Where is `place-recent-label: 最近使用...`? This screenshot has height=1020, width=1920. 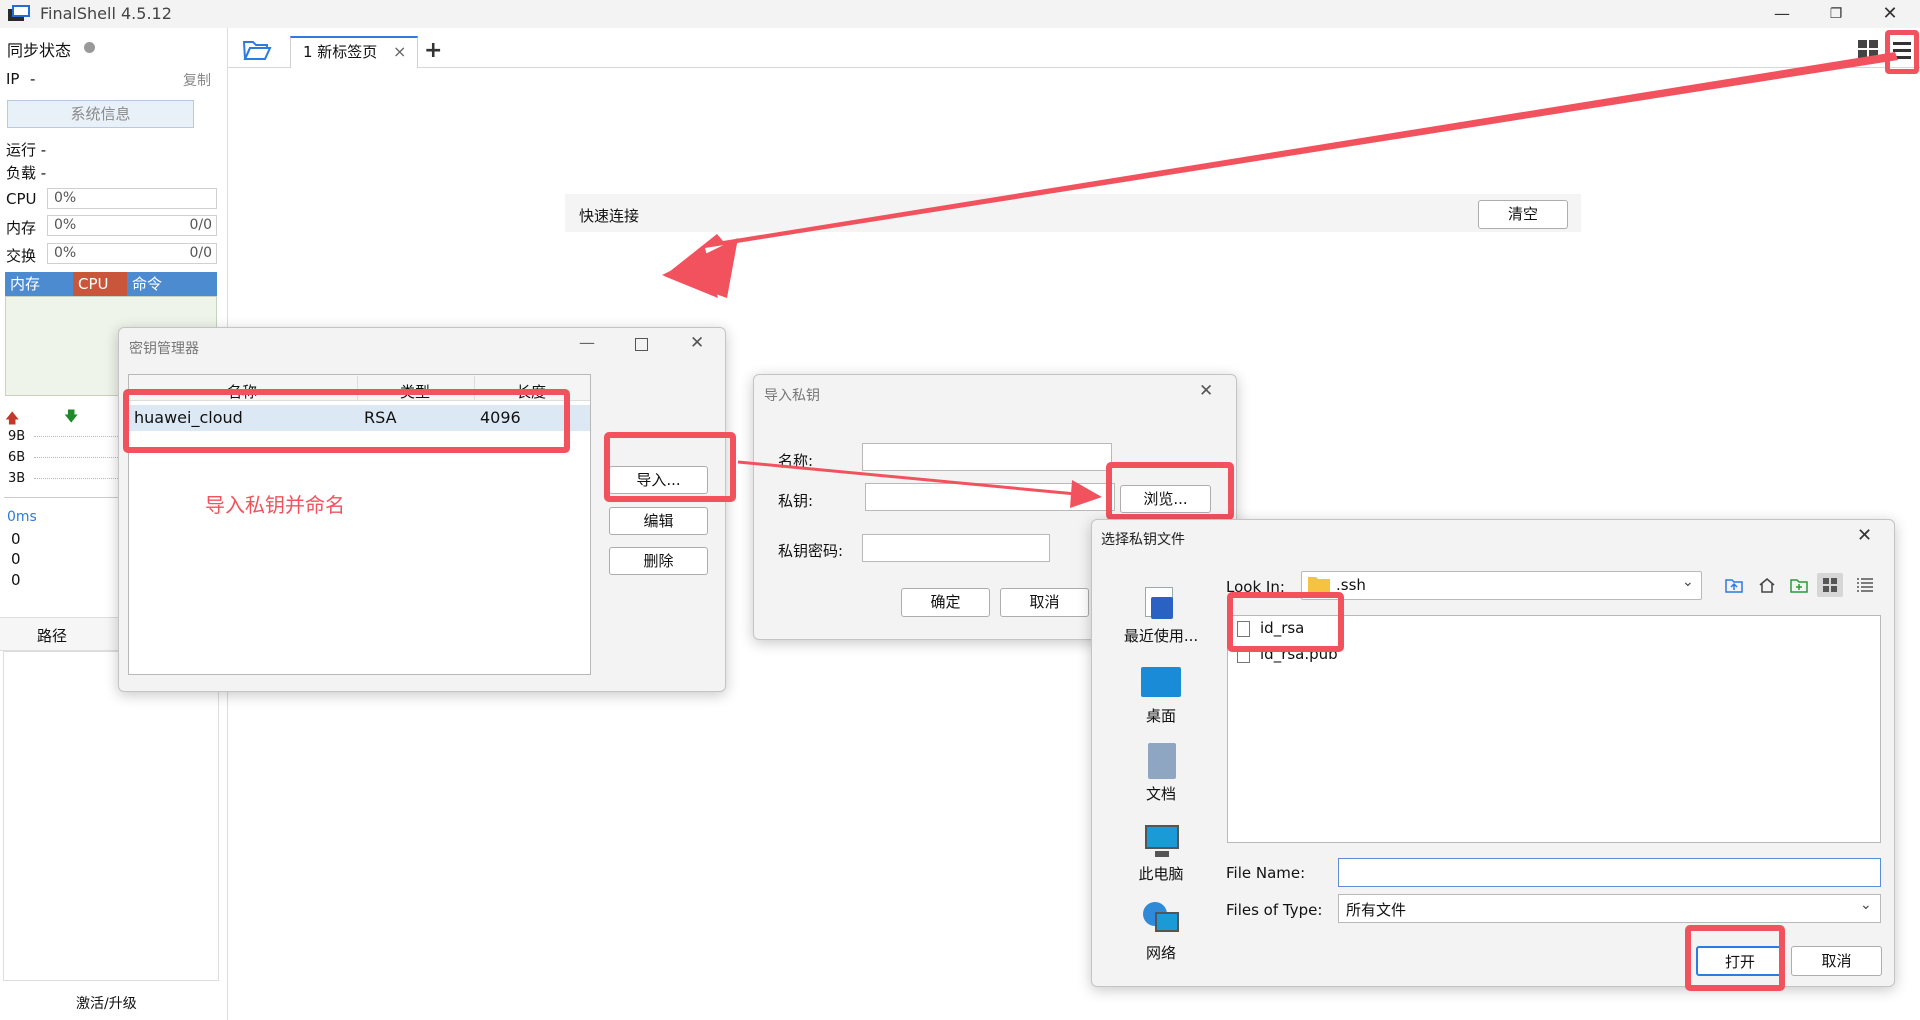 place-recent-label: 最近使用... is located at coordinates (1161, 636).